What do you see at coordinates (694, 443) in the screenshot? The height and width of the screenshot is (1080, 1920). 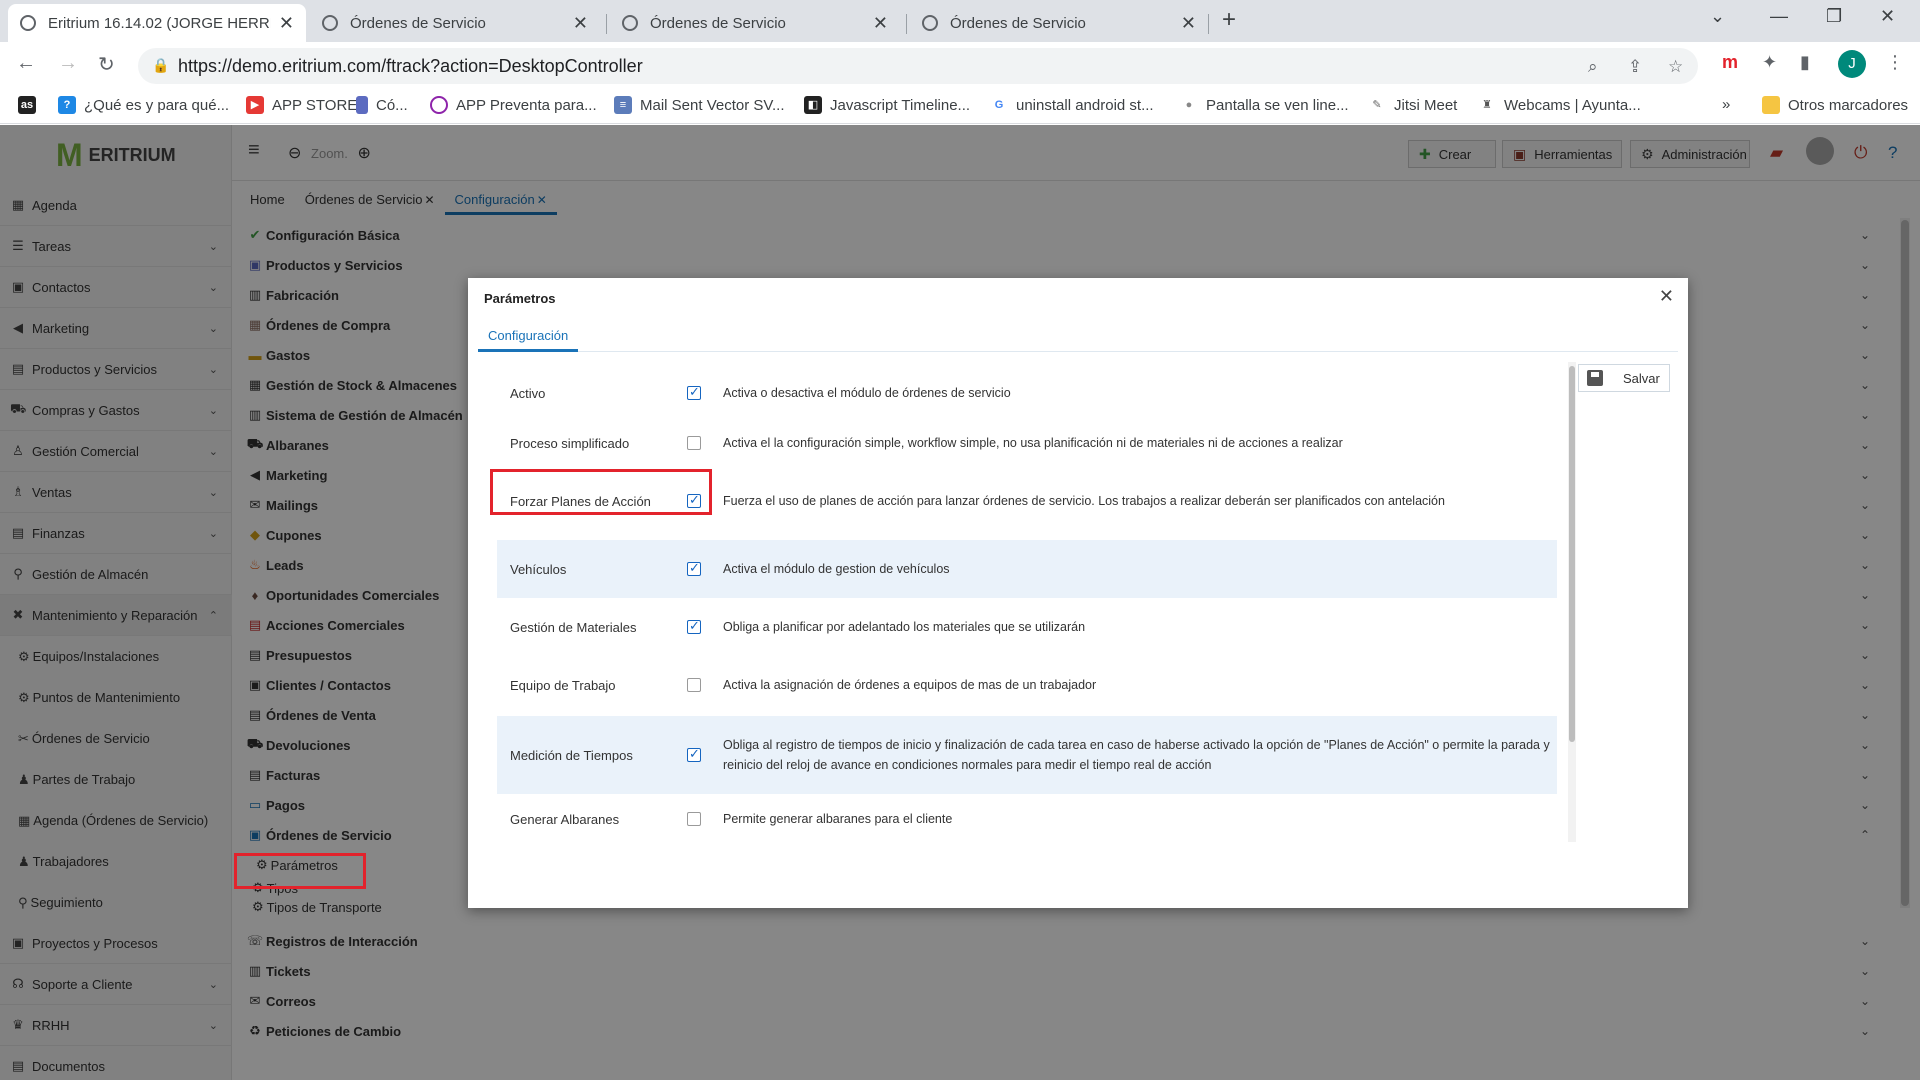 I see `proceso-simplificado-checkbox` at bounding box center [694, 443].